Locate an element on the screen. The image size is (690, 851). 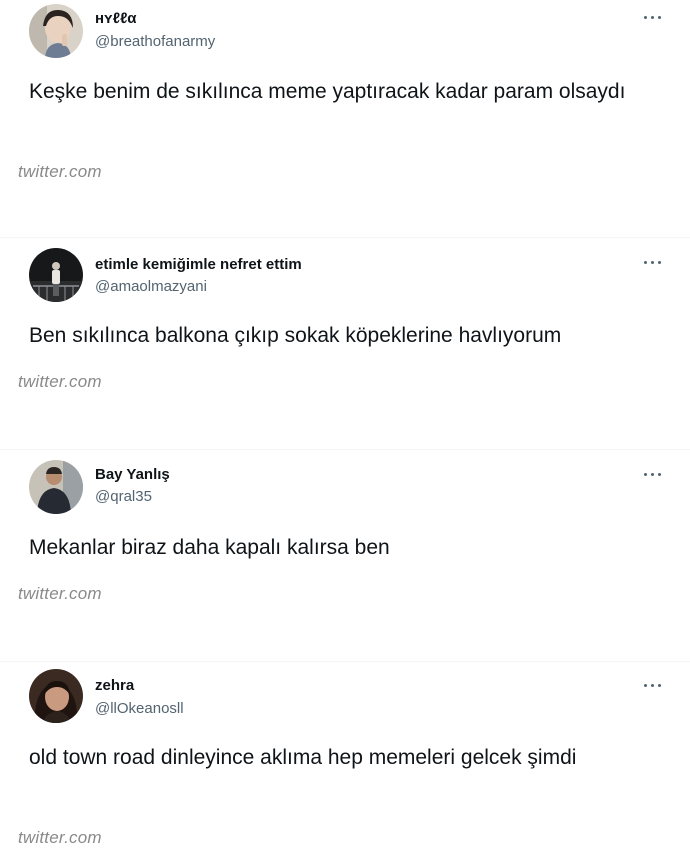
user-handle: @qral35 is located at coordinates (123, 496).